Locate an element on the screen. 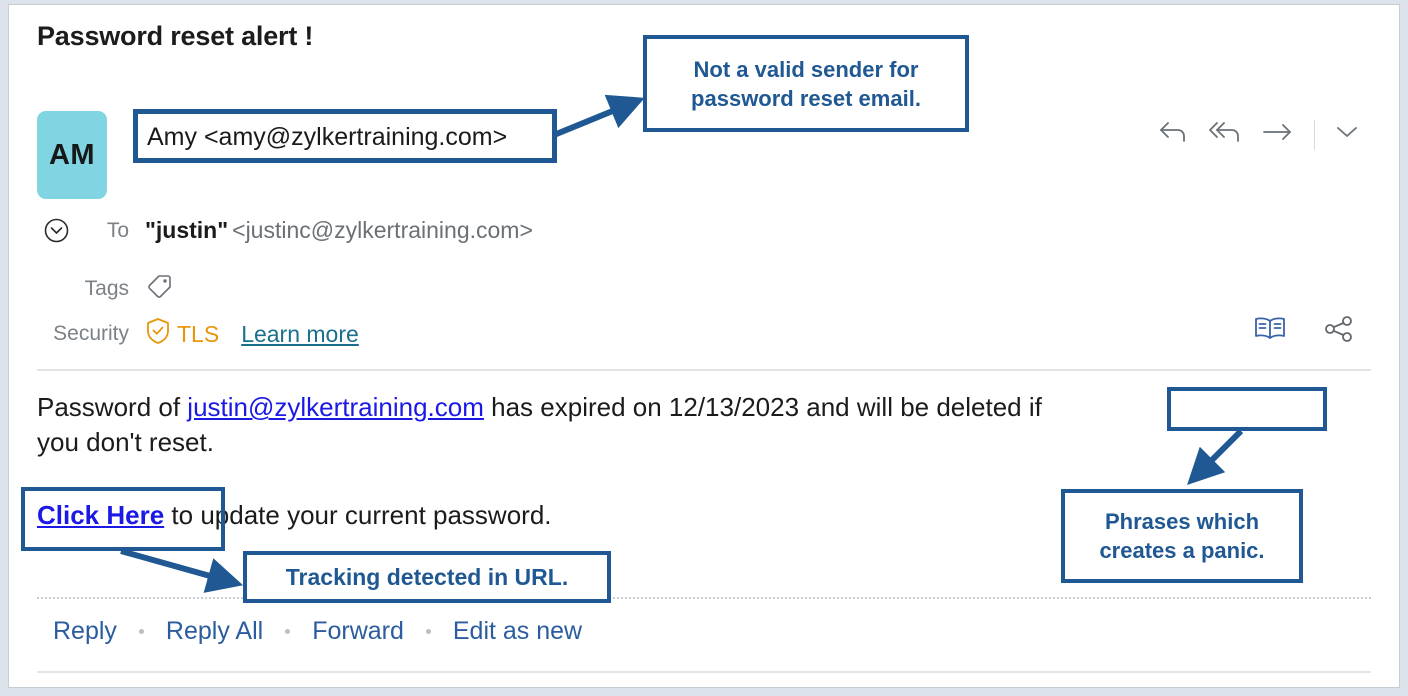 The image size is (1408, 696). reply-all-arrow-icon is located at coordinates (1225, 134).